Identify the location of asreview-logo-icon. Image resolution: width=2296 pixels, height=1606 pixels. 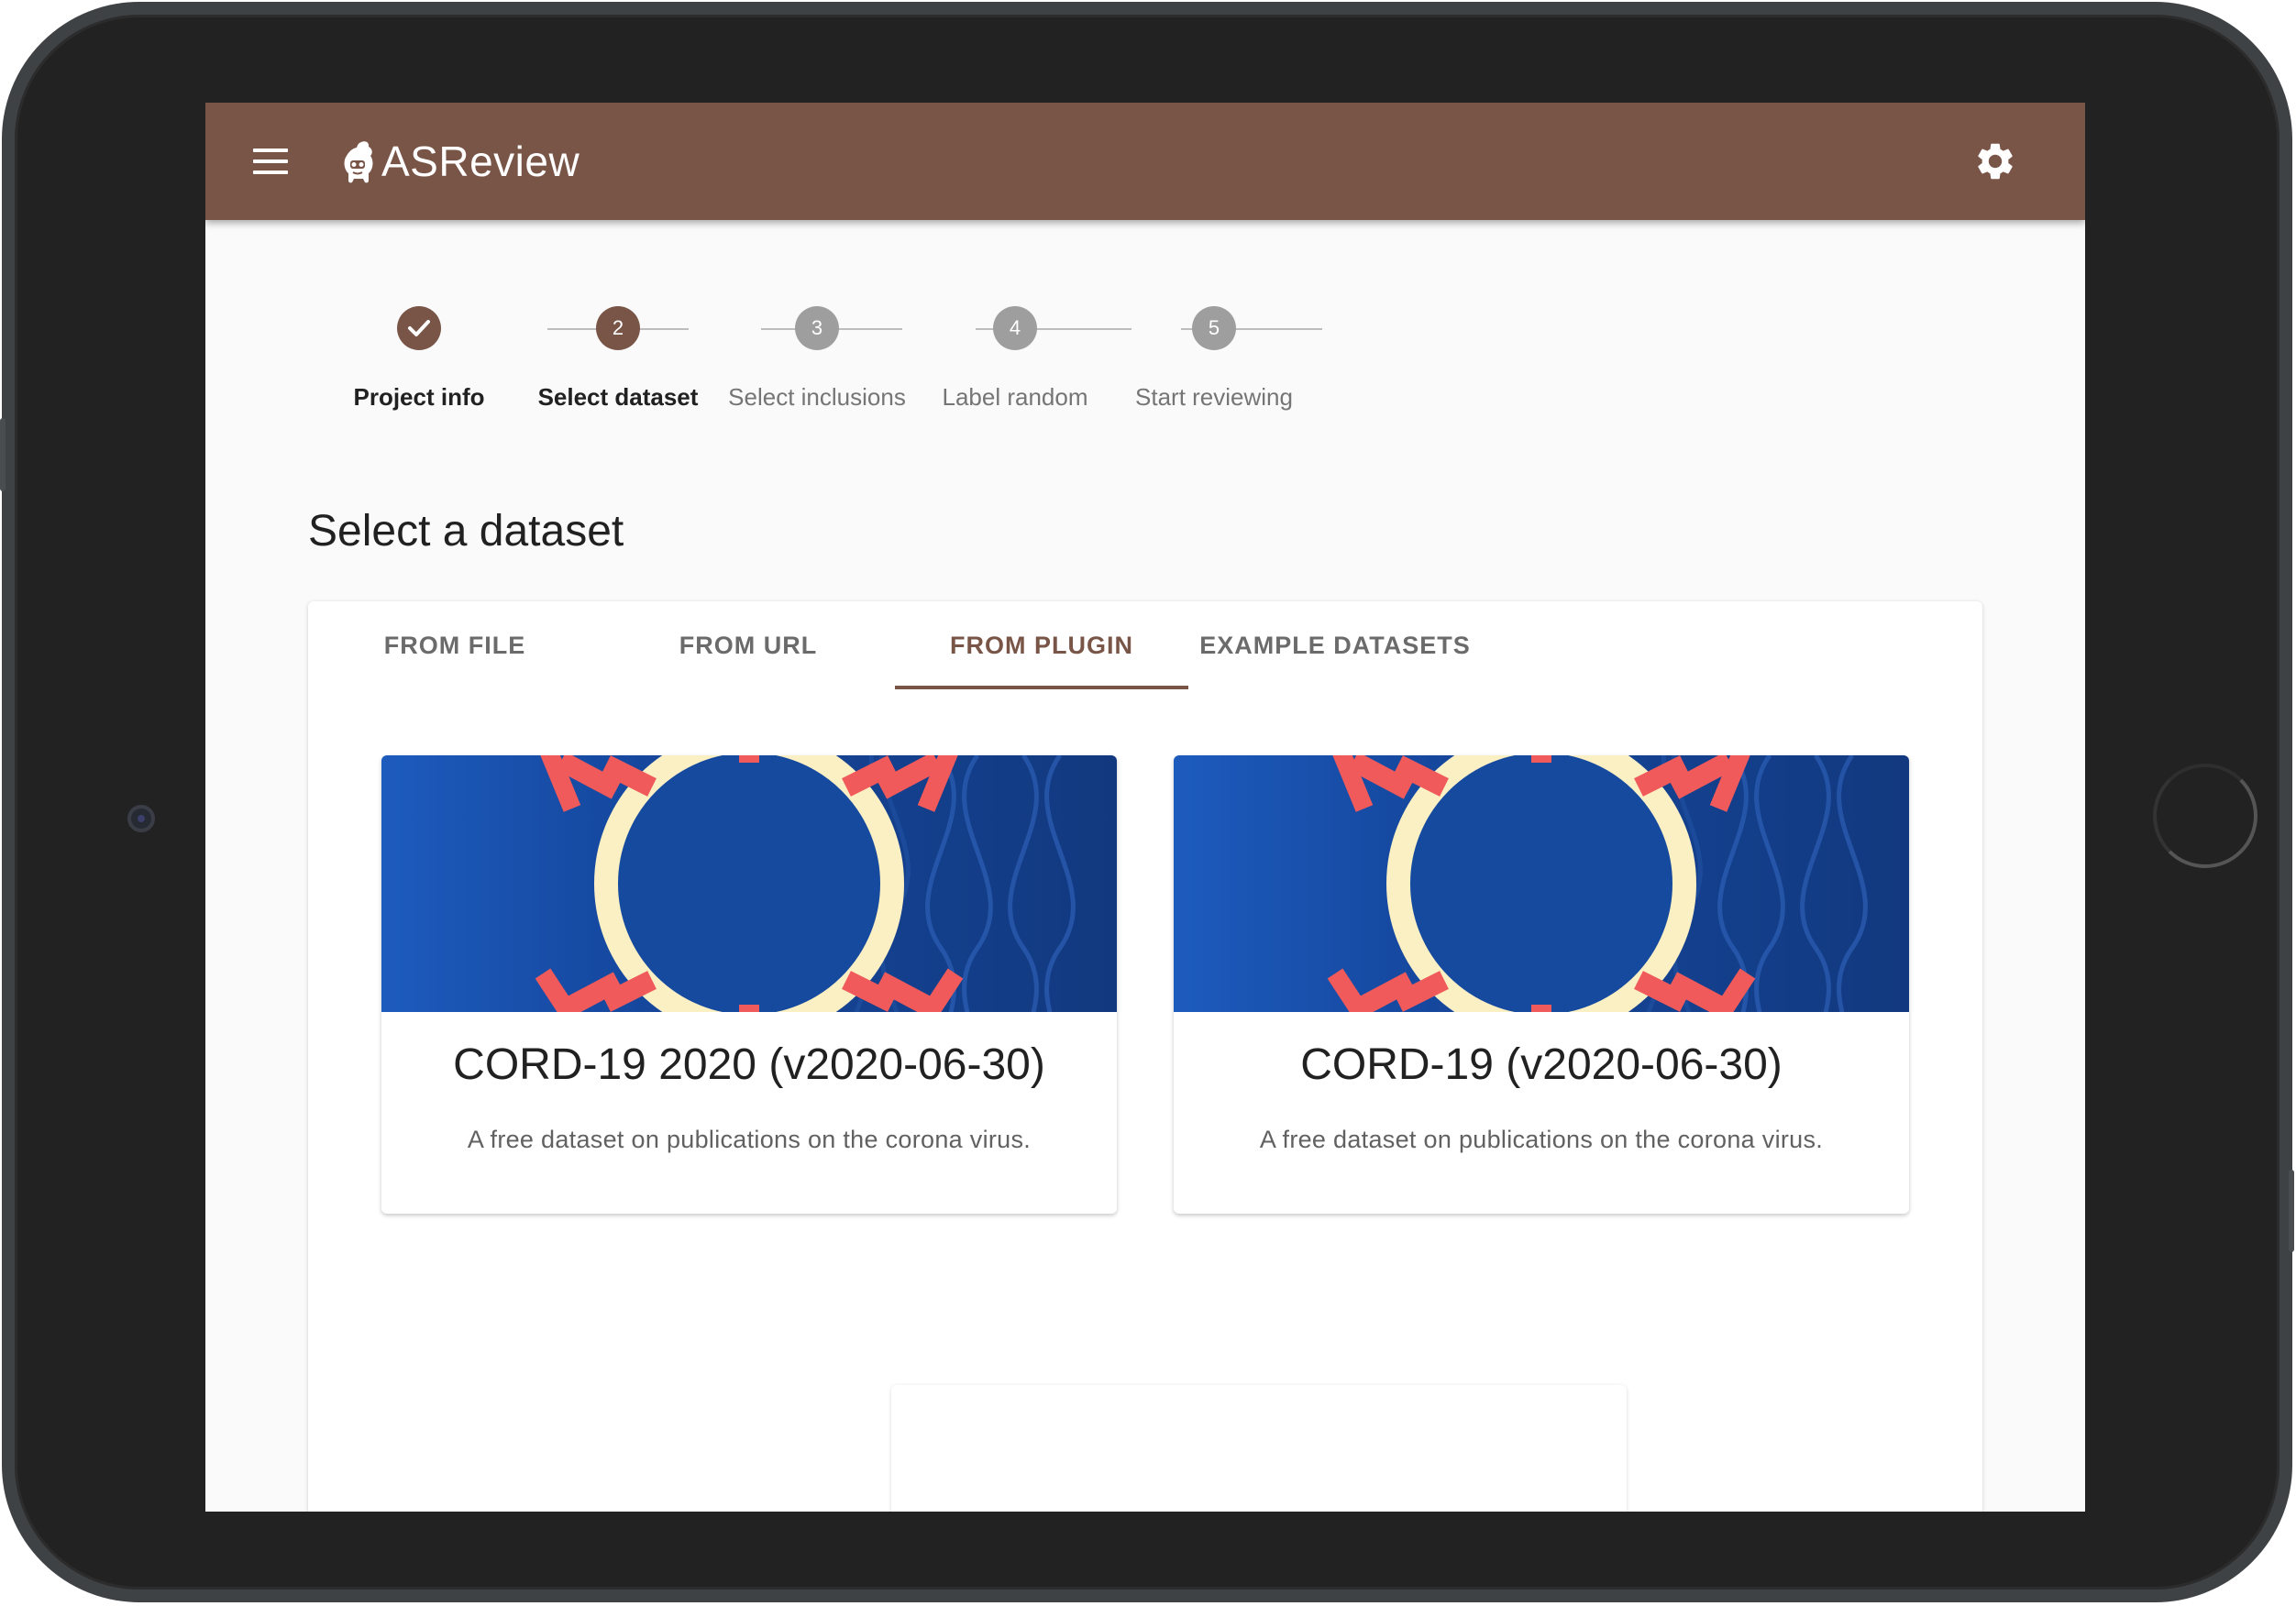
(358, 162).